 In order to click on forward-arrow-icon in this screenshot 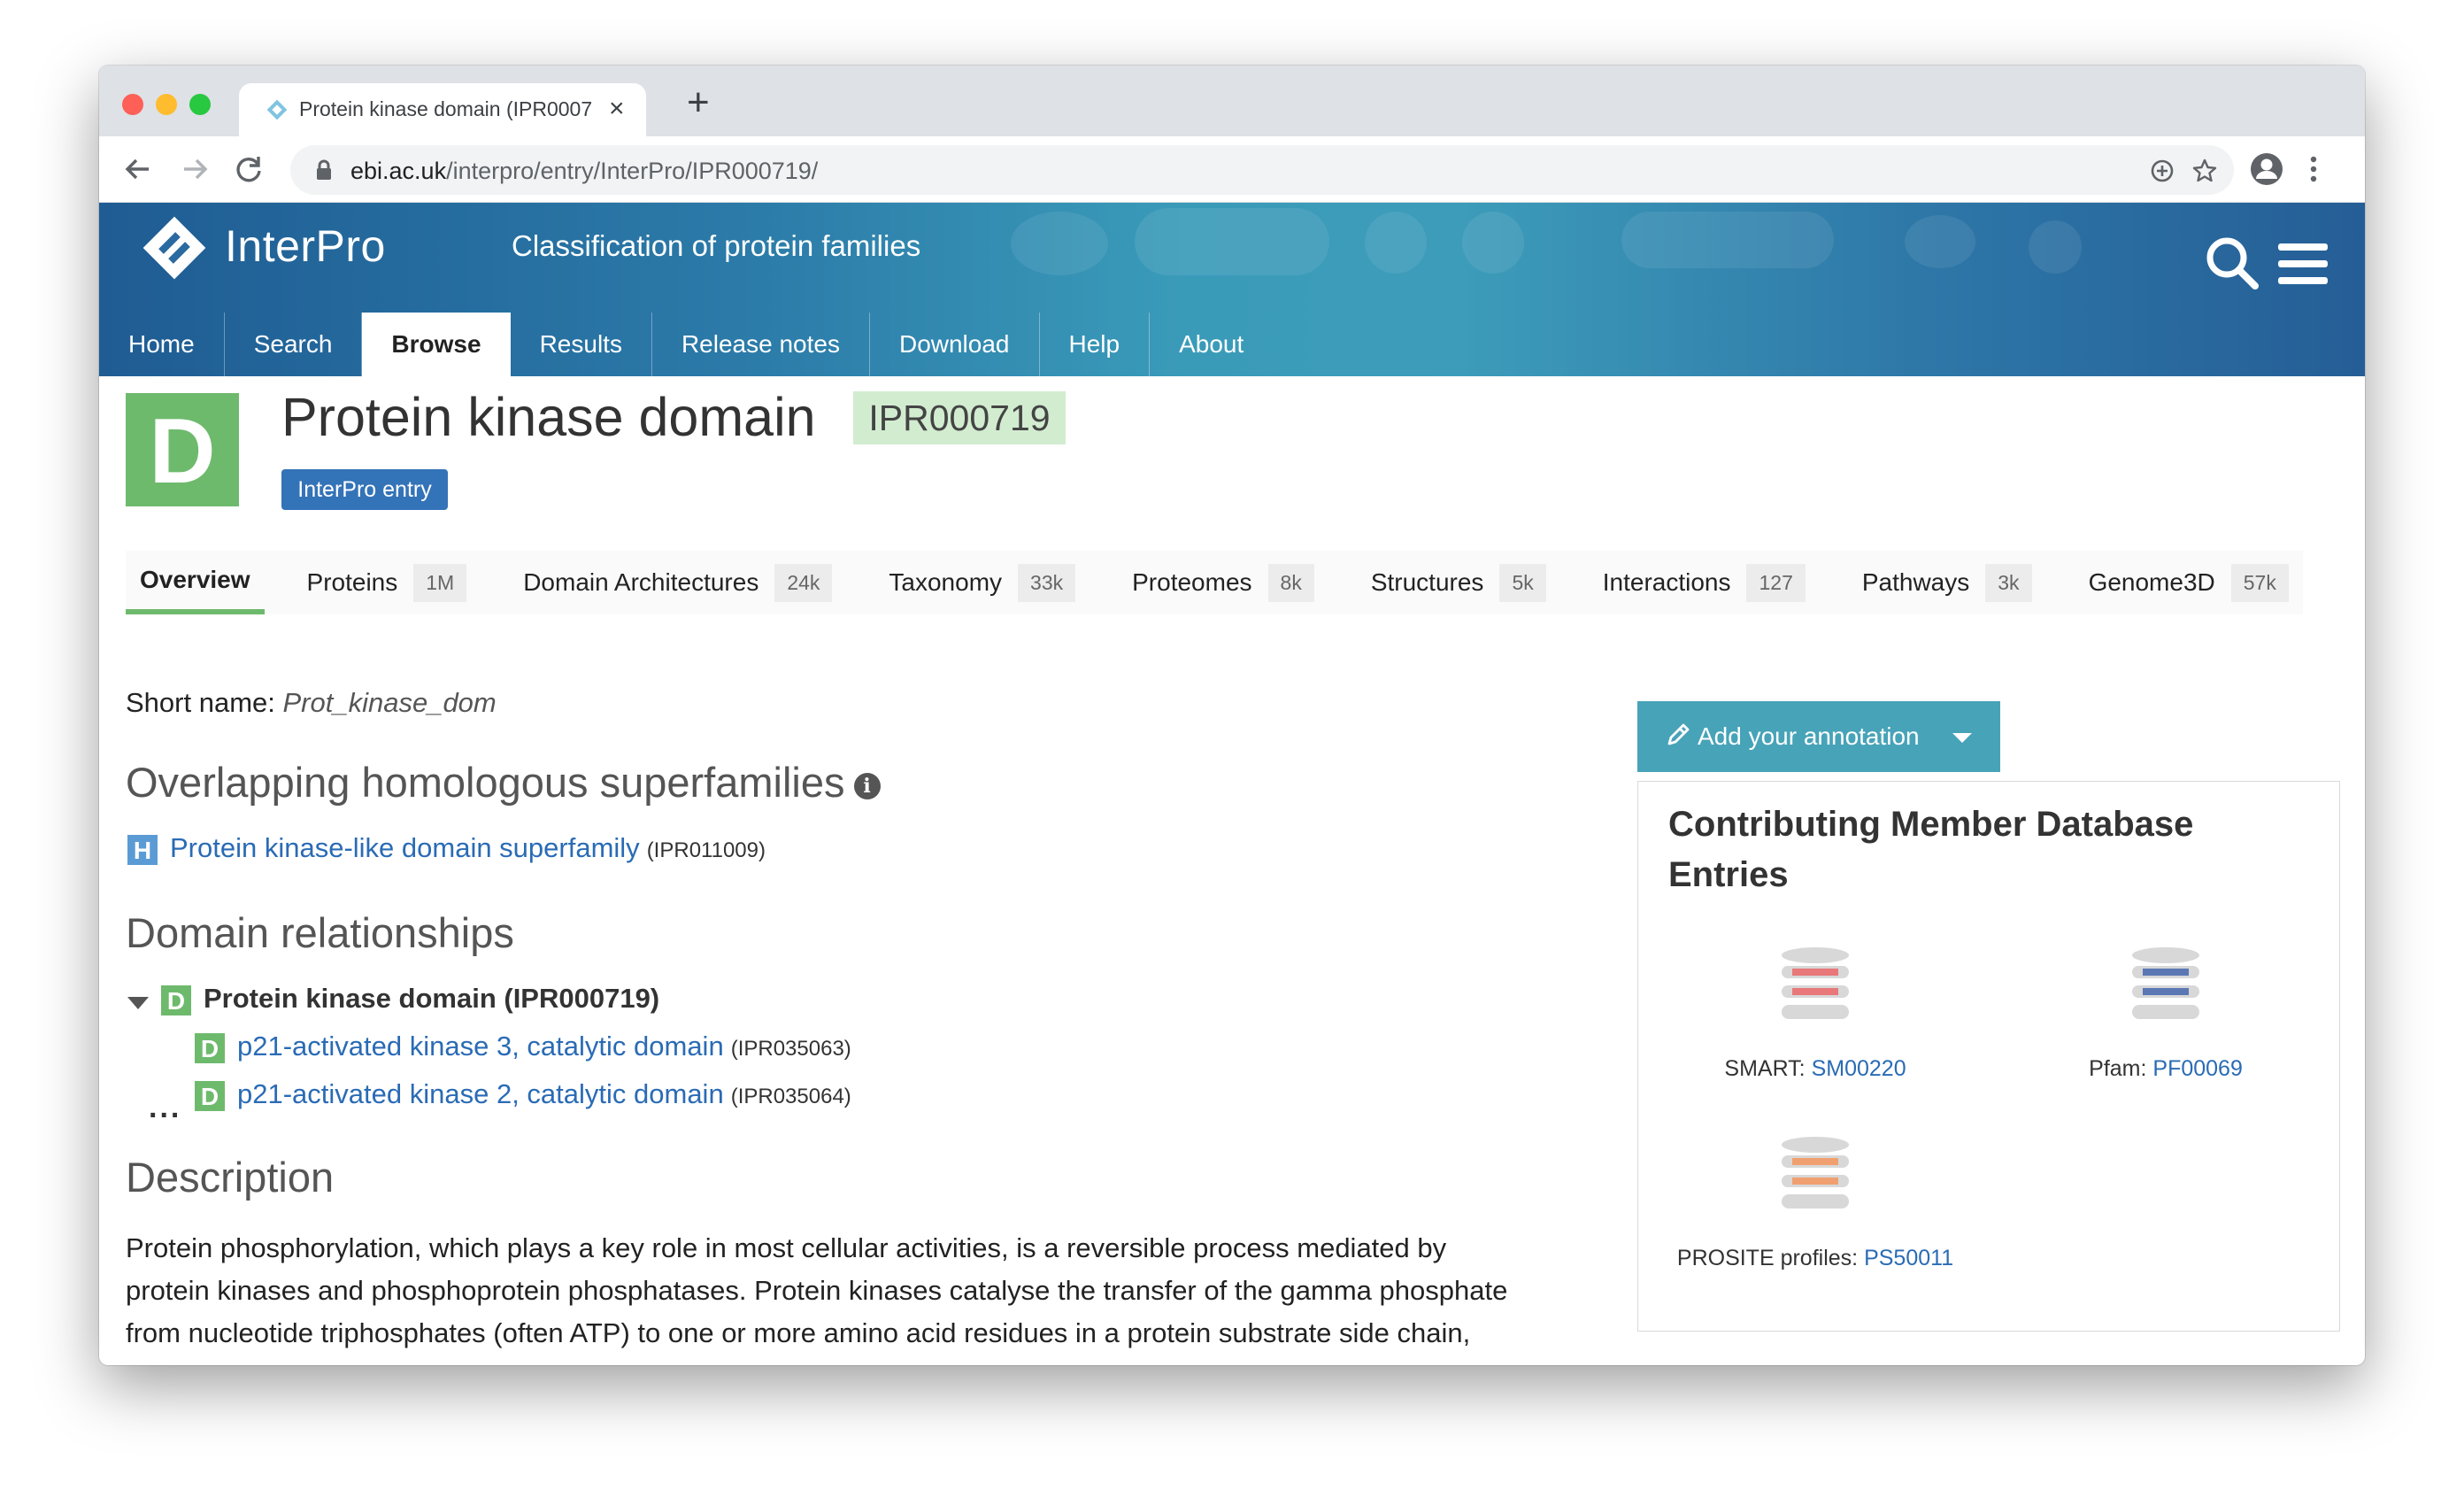, I will do `click(195, 169)`.